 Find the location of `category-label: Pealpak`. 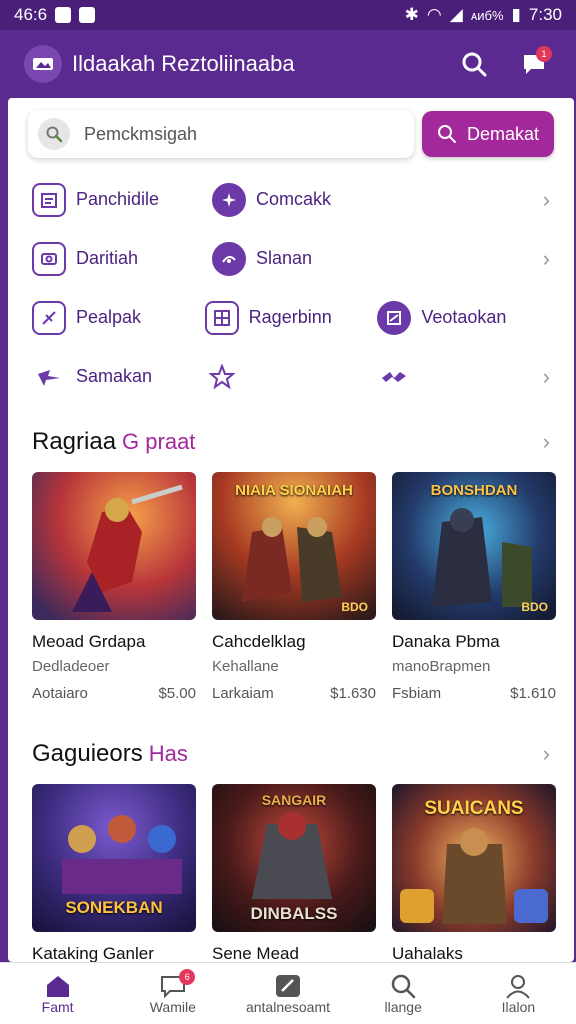

category-label: Pealpak is located at coordinates (109, 317).